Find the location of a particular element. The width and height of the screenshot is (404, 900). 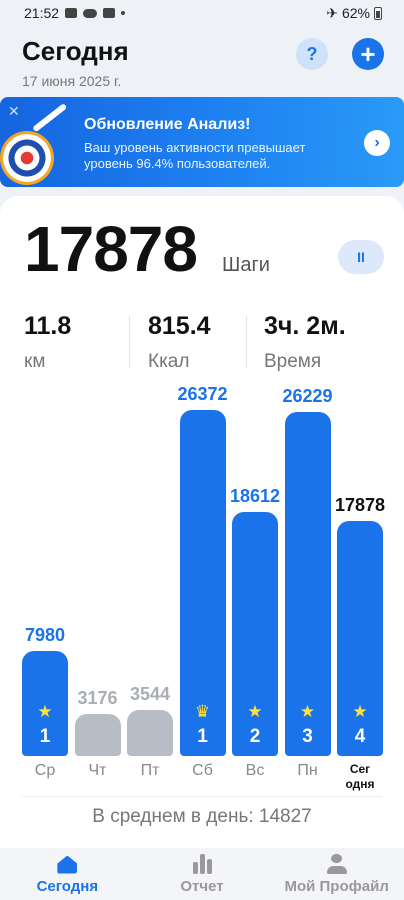

home-icon is located at coordinates (67, 864).